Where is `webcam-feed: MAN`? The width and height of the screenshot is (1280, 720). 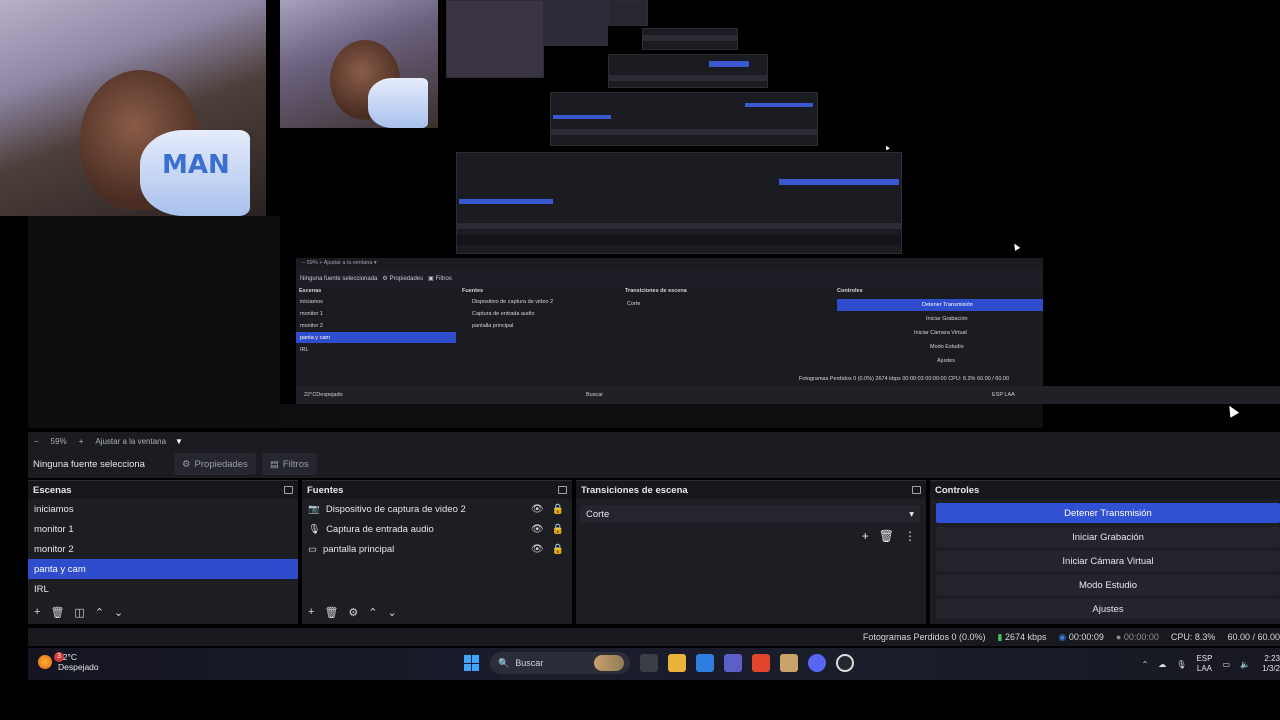
webcam-feed: MAN is located at coordinates (133, 108).